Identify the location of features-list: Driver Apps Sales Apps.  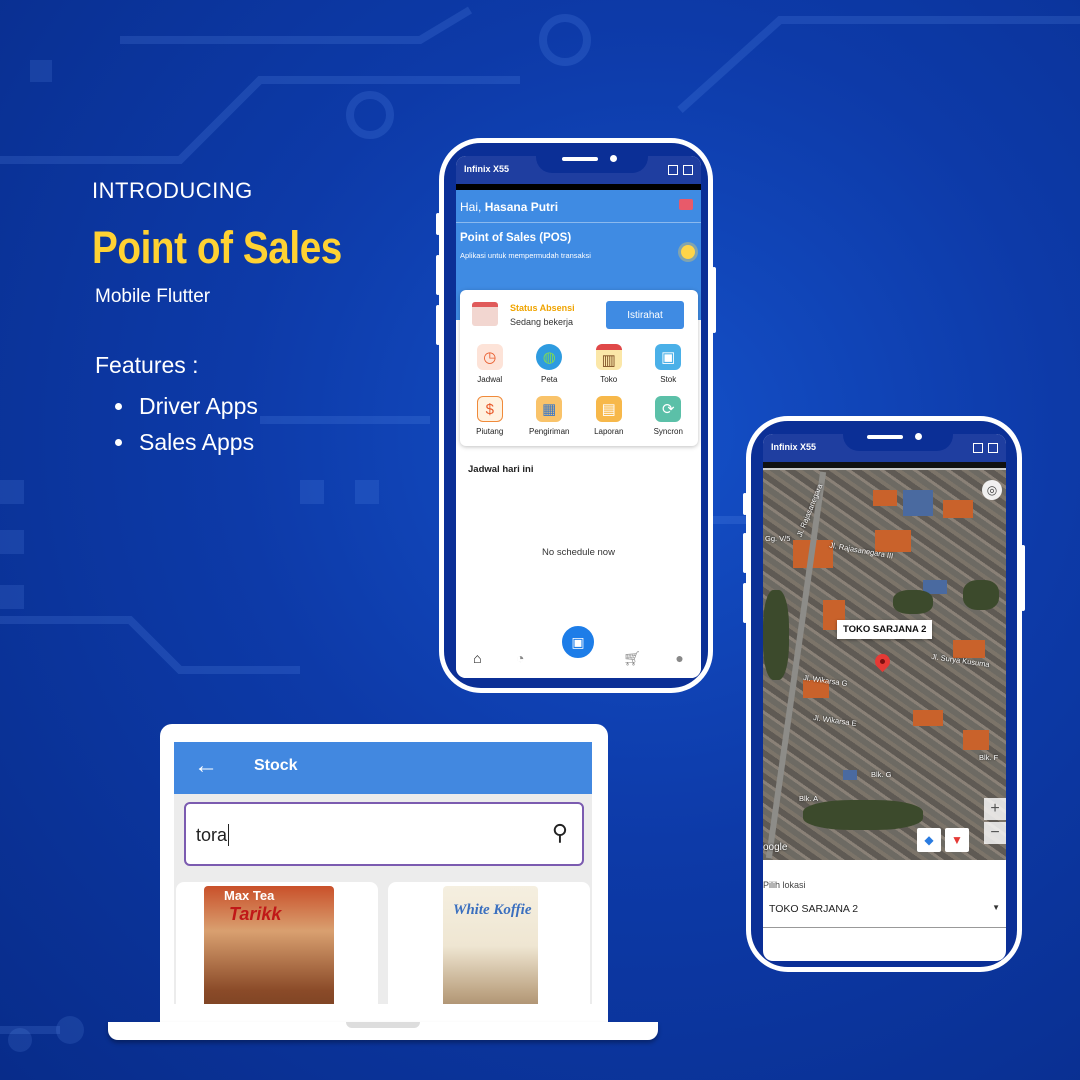
(186, 424).